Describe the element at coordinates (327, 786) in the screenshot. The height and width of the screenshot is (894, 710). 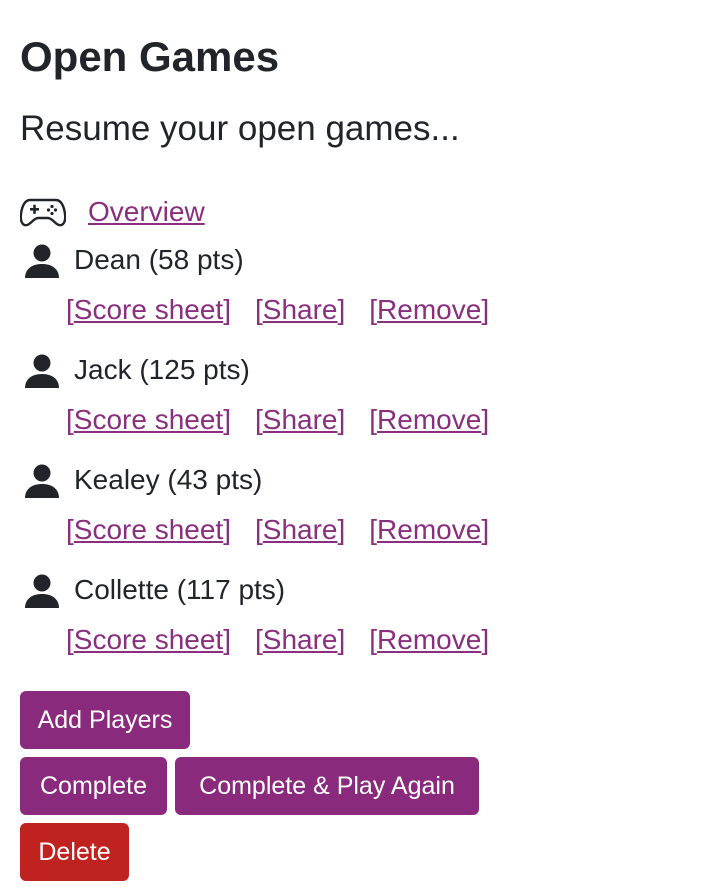
I see `complete-play-again-button: Complete & Play Again` at that location.